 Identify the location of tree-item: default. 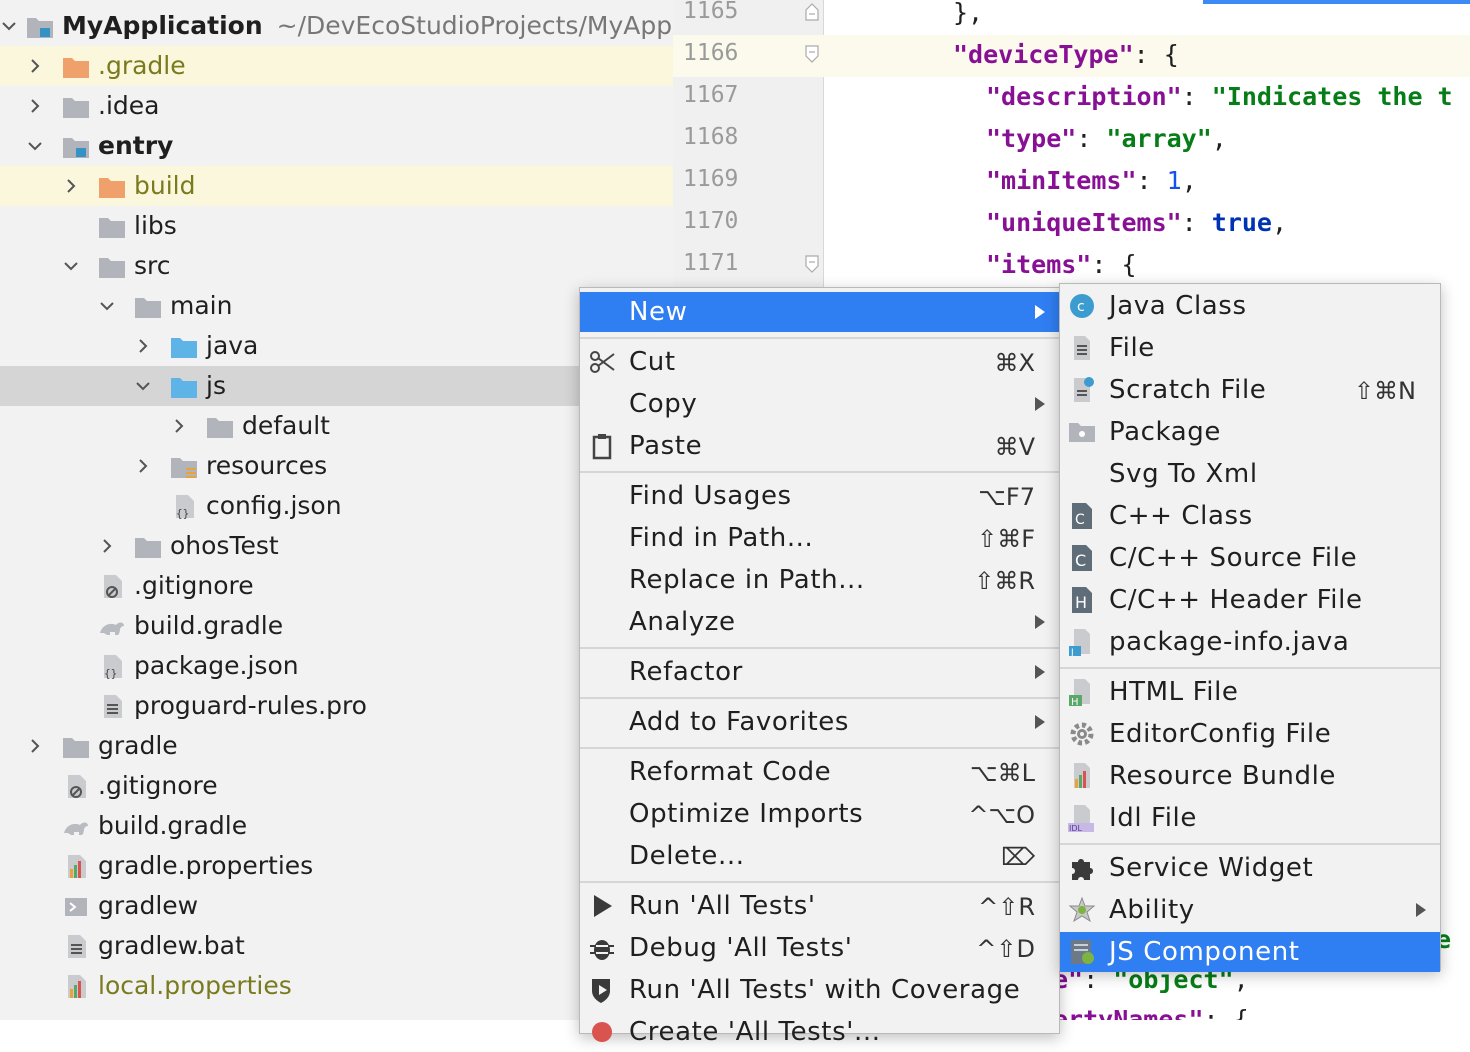
(336, 426).